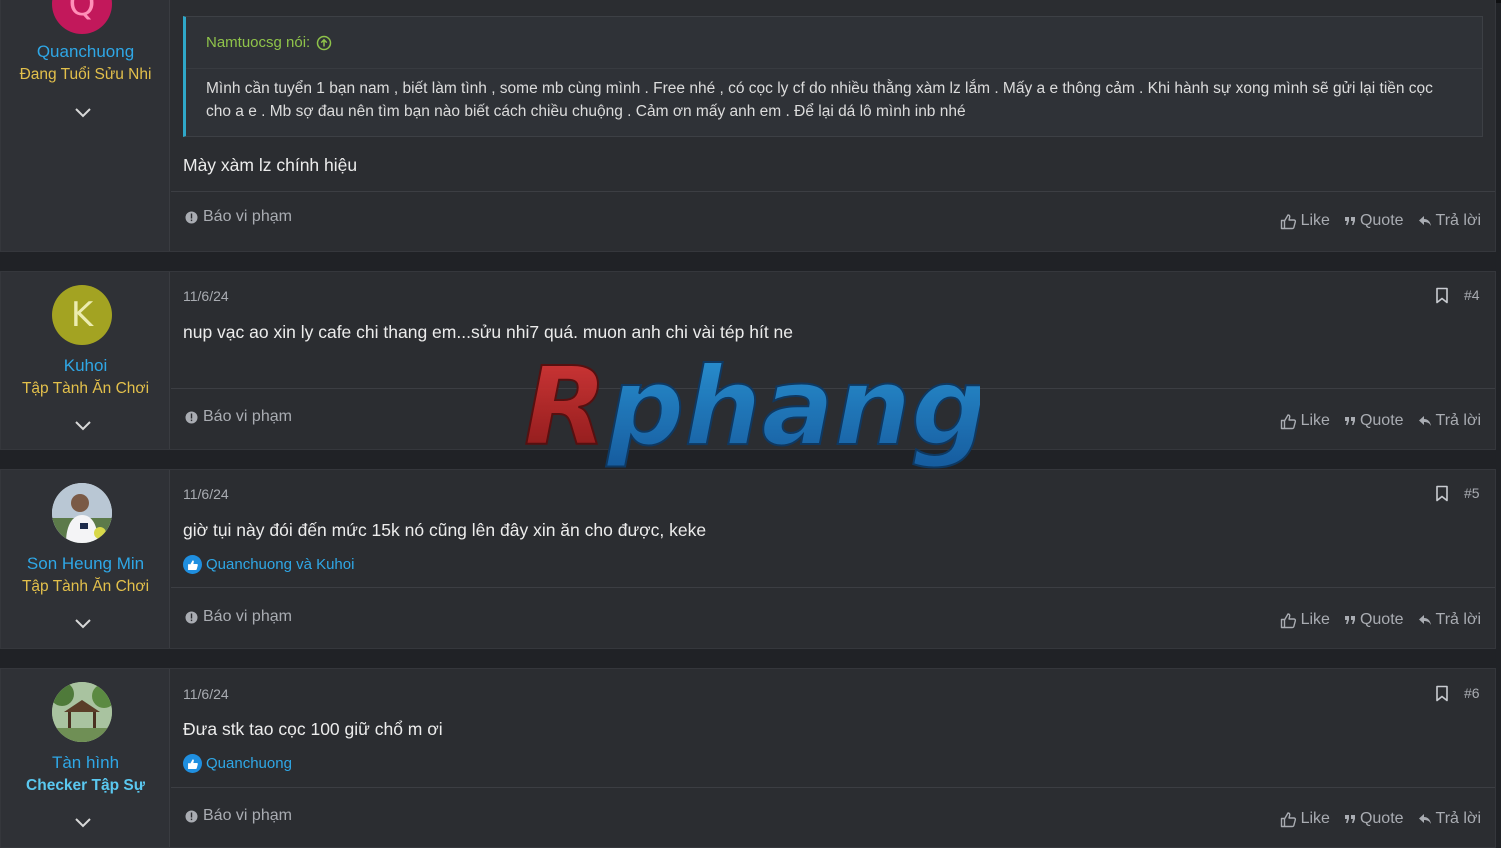 The width and height of the screenshot is (1501, 848). Describe the element at coordinates (85, 586) in the screenshot. I see `user-title: Tập Tành Ăn Chơi` at that location.